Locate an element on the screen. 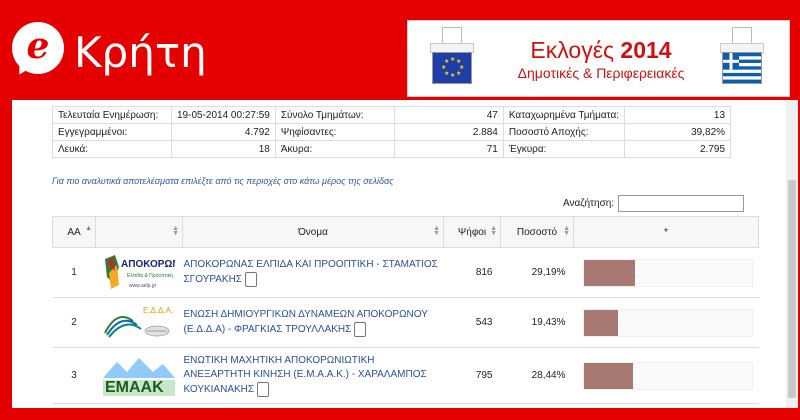  stats-value: 71 is located at coordinates (448, 149).